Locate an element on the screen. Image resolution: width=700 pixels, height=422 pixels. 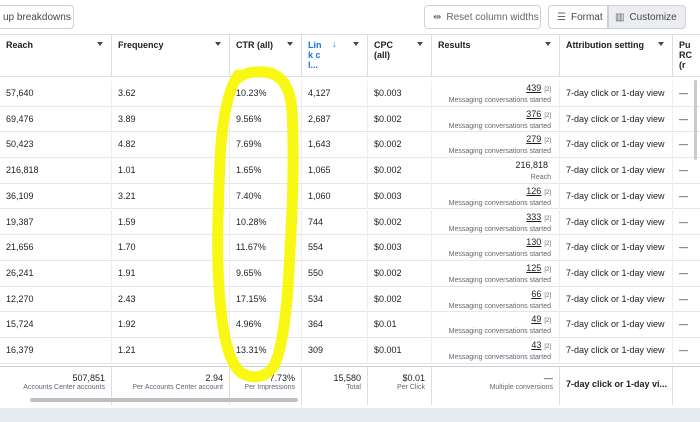
cell-link-clicks: 554 is located at coordinates (335, 248).